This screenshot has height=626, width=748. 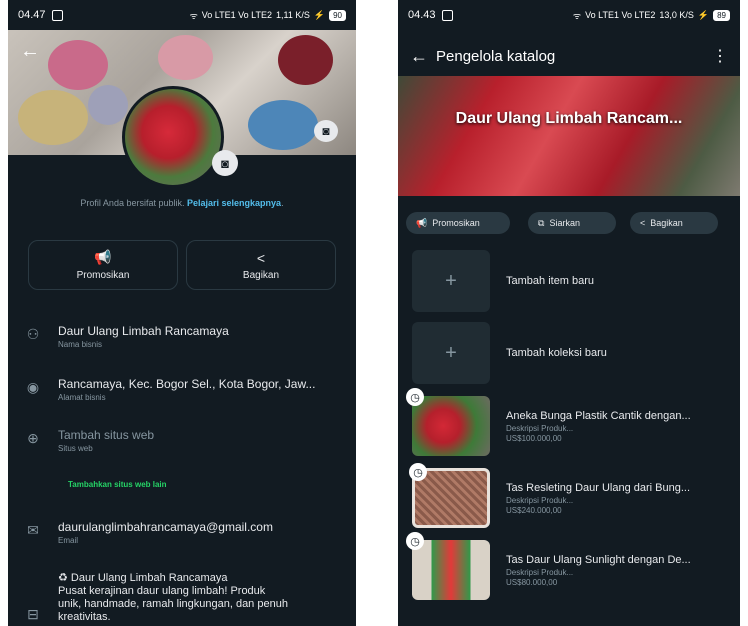 I want to click on more-options-icon: ⋮, so click(x=720, y=56).